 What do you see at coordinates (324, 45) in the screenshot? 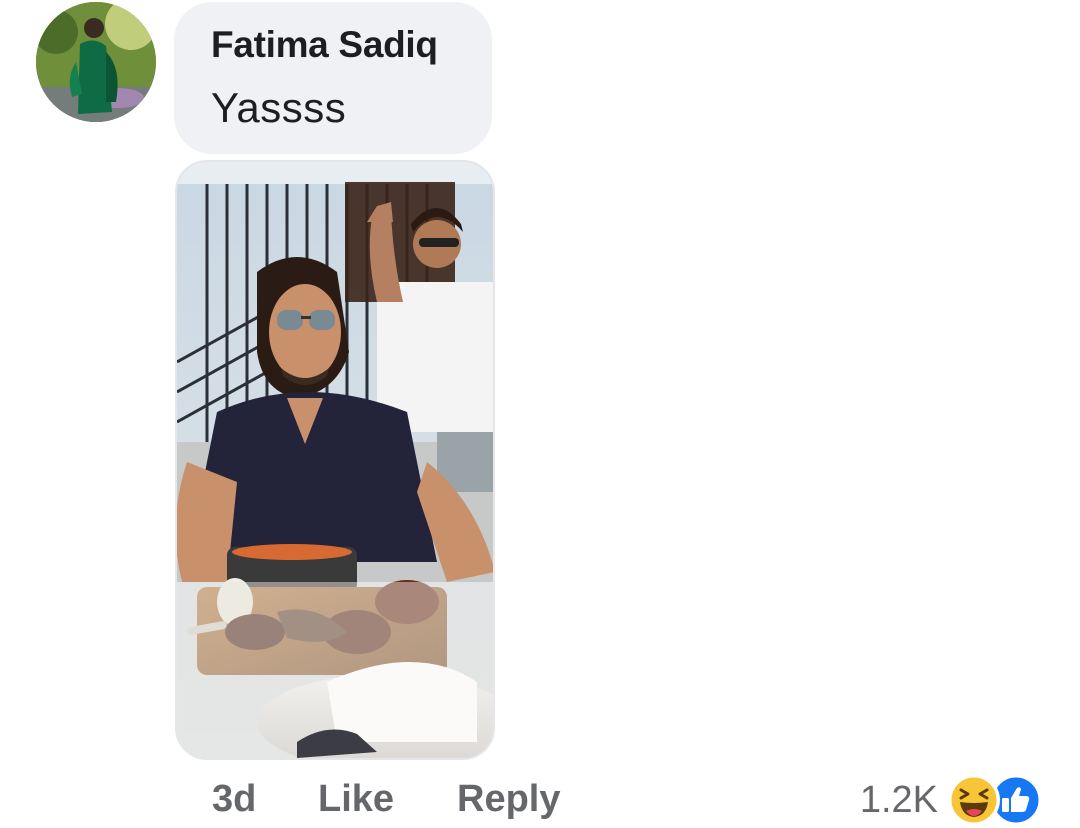
I see `comment-author: Fatima Sadiq` at bounding box center [324, 45].